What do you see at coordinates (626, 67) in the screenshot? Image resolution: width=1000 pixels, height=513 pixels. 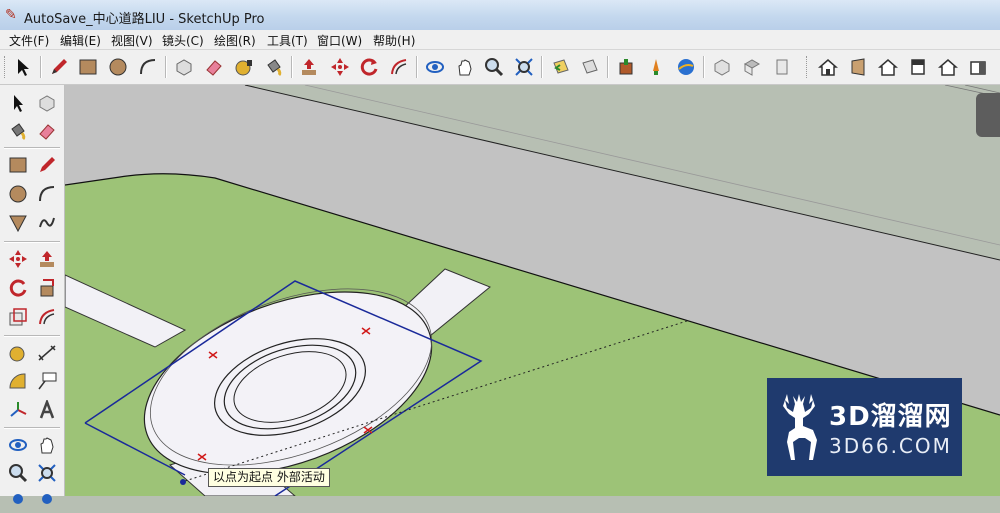 I see `get-models-icon` at bounding box center [626, 67].